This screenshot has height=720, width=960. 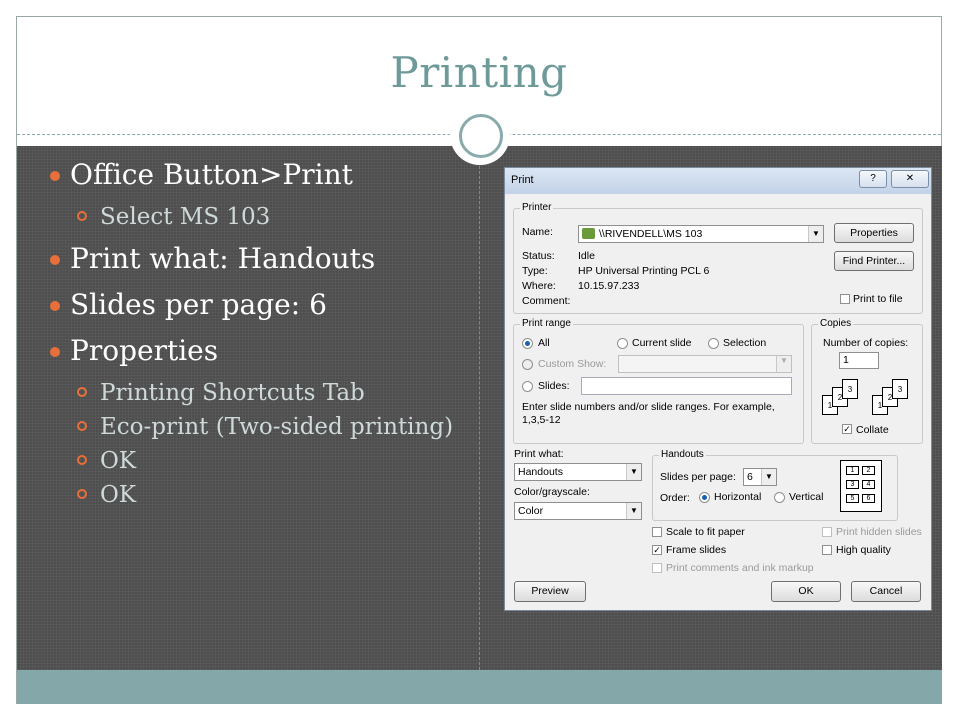 What do you see at coordinates (698, 477) in the screenshot?
I see `slides-per-page-label: Slides per page:` at bounding box center [698, 477].